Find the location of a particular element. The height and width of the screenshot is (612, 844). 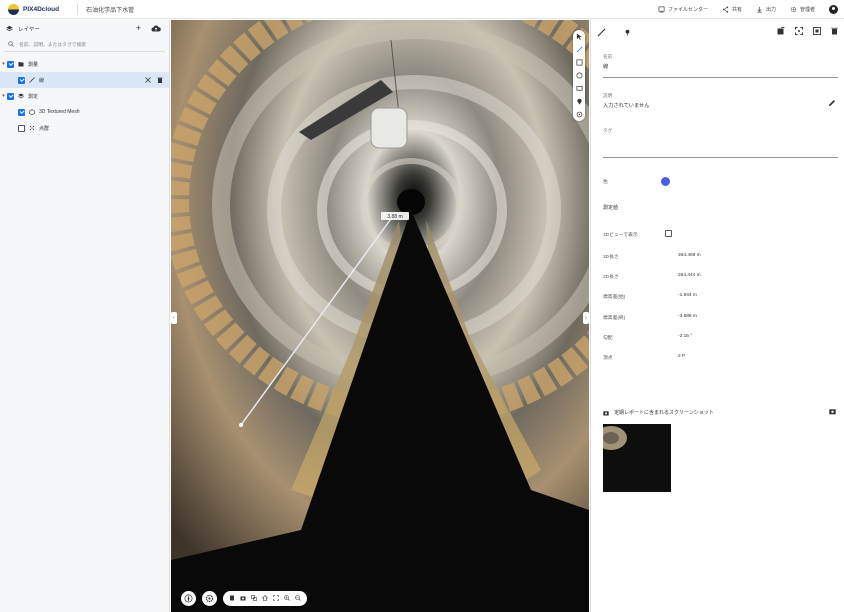

app-logo: PIX4Dcloud is located at coordinates (33, 9).